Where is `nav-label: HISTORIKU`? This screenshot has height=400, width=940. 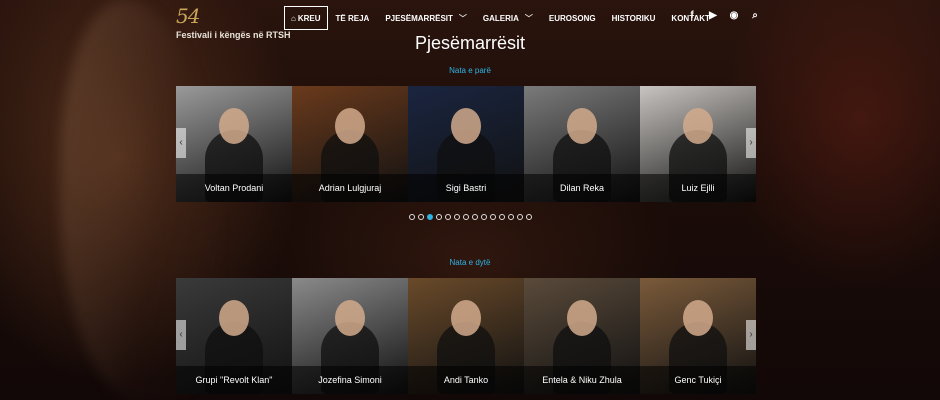 nav-label: HISTORIKU is located at coordinates (633, 18).